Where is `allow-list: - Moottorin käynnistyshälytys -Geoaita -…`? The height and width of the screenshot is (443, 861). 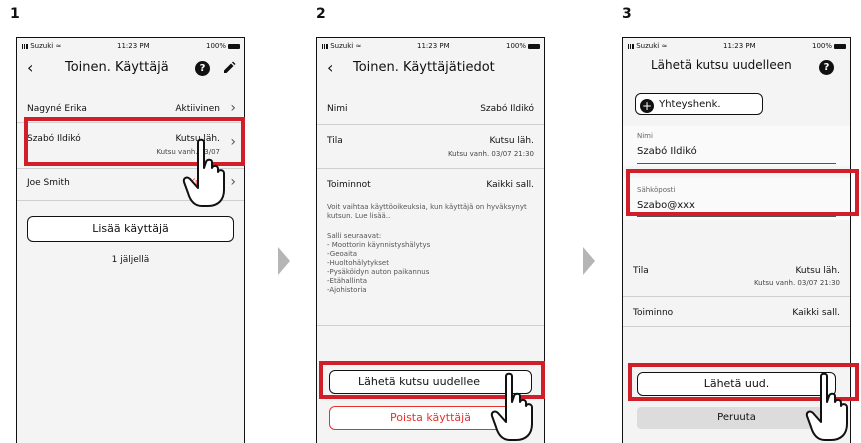
allow-list: - Moottorin käynnistyshälytys -Geoaita -… is located at coordinates (378, 268).